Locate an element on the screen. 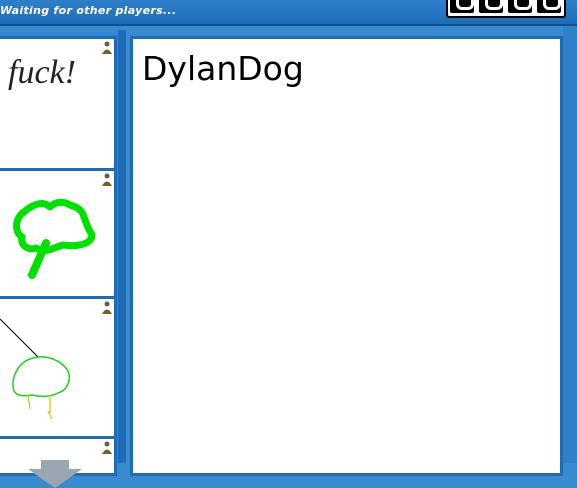 Image resolution: width=577 pixels, height=488 pixels. thumbnail-drawing: fuck! is located at coordinates (42, 72).